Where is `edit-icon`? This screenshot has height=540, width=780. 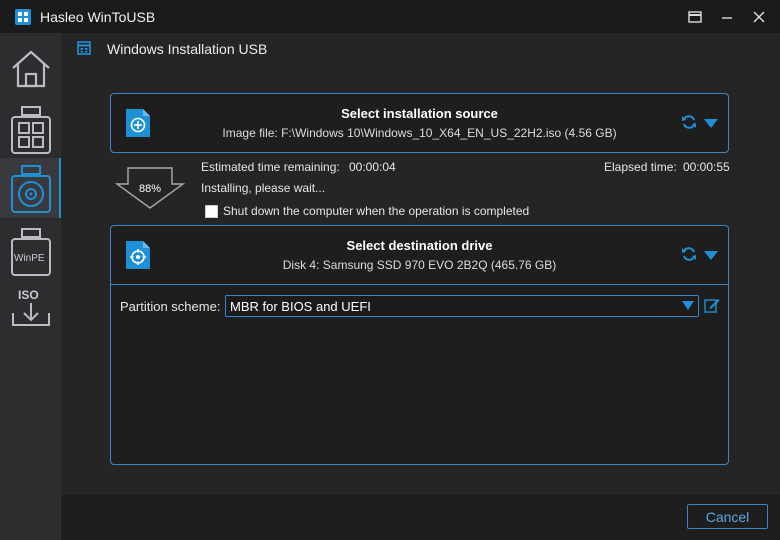
edit-icon is located at coordinates (712, 305).